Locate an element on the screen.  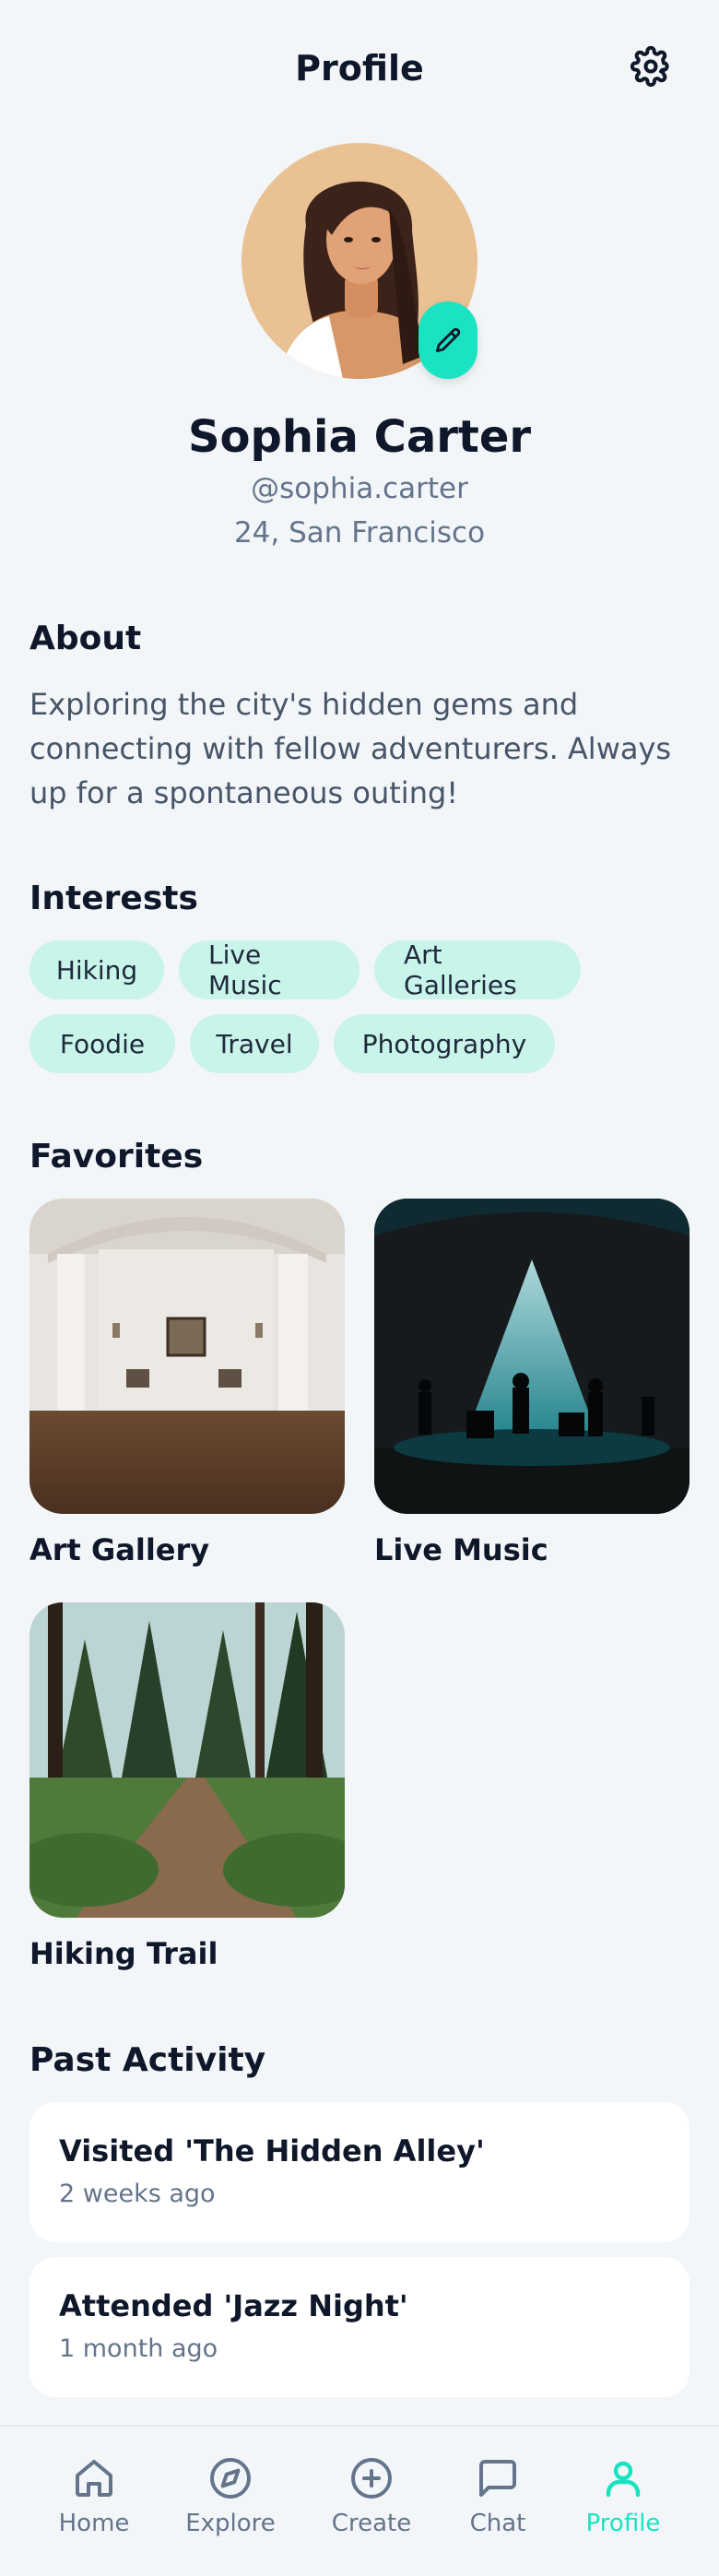
activity-time: 2 weeks ago is located at coordinates (137, 2194).